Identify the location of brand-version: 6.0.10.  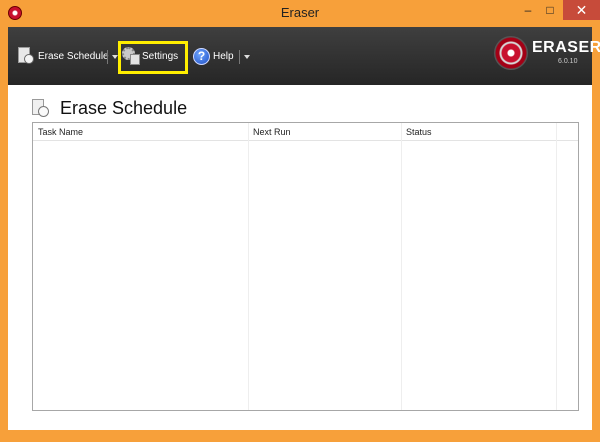
(568, 61).